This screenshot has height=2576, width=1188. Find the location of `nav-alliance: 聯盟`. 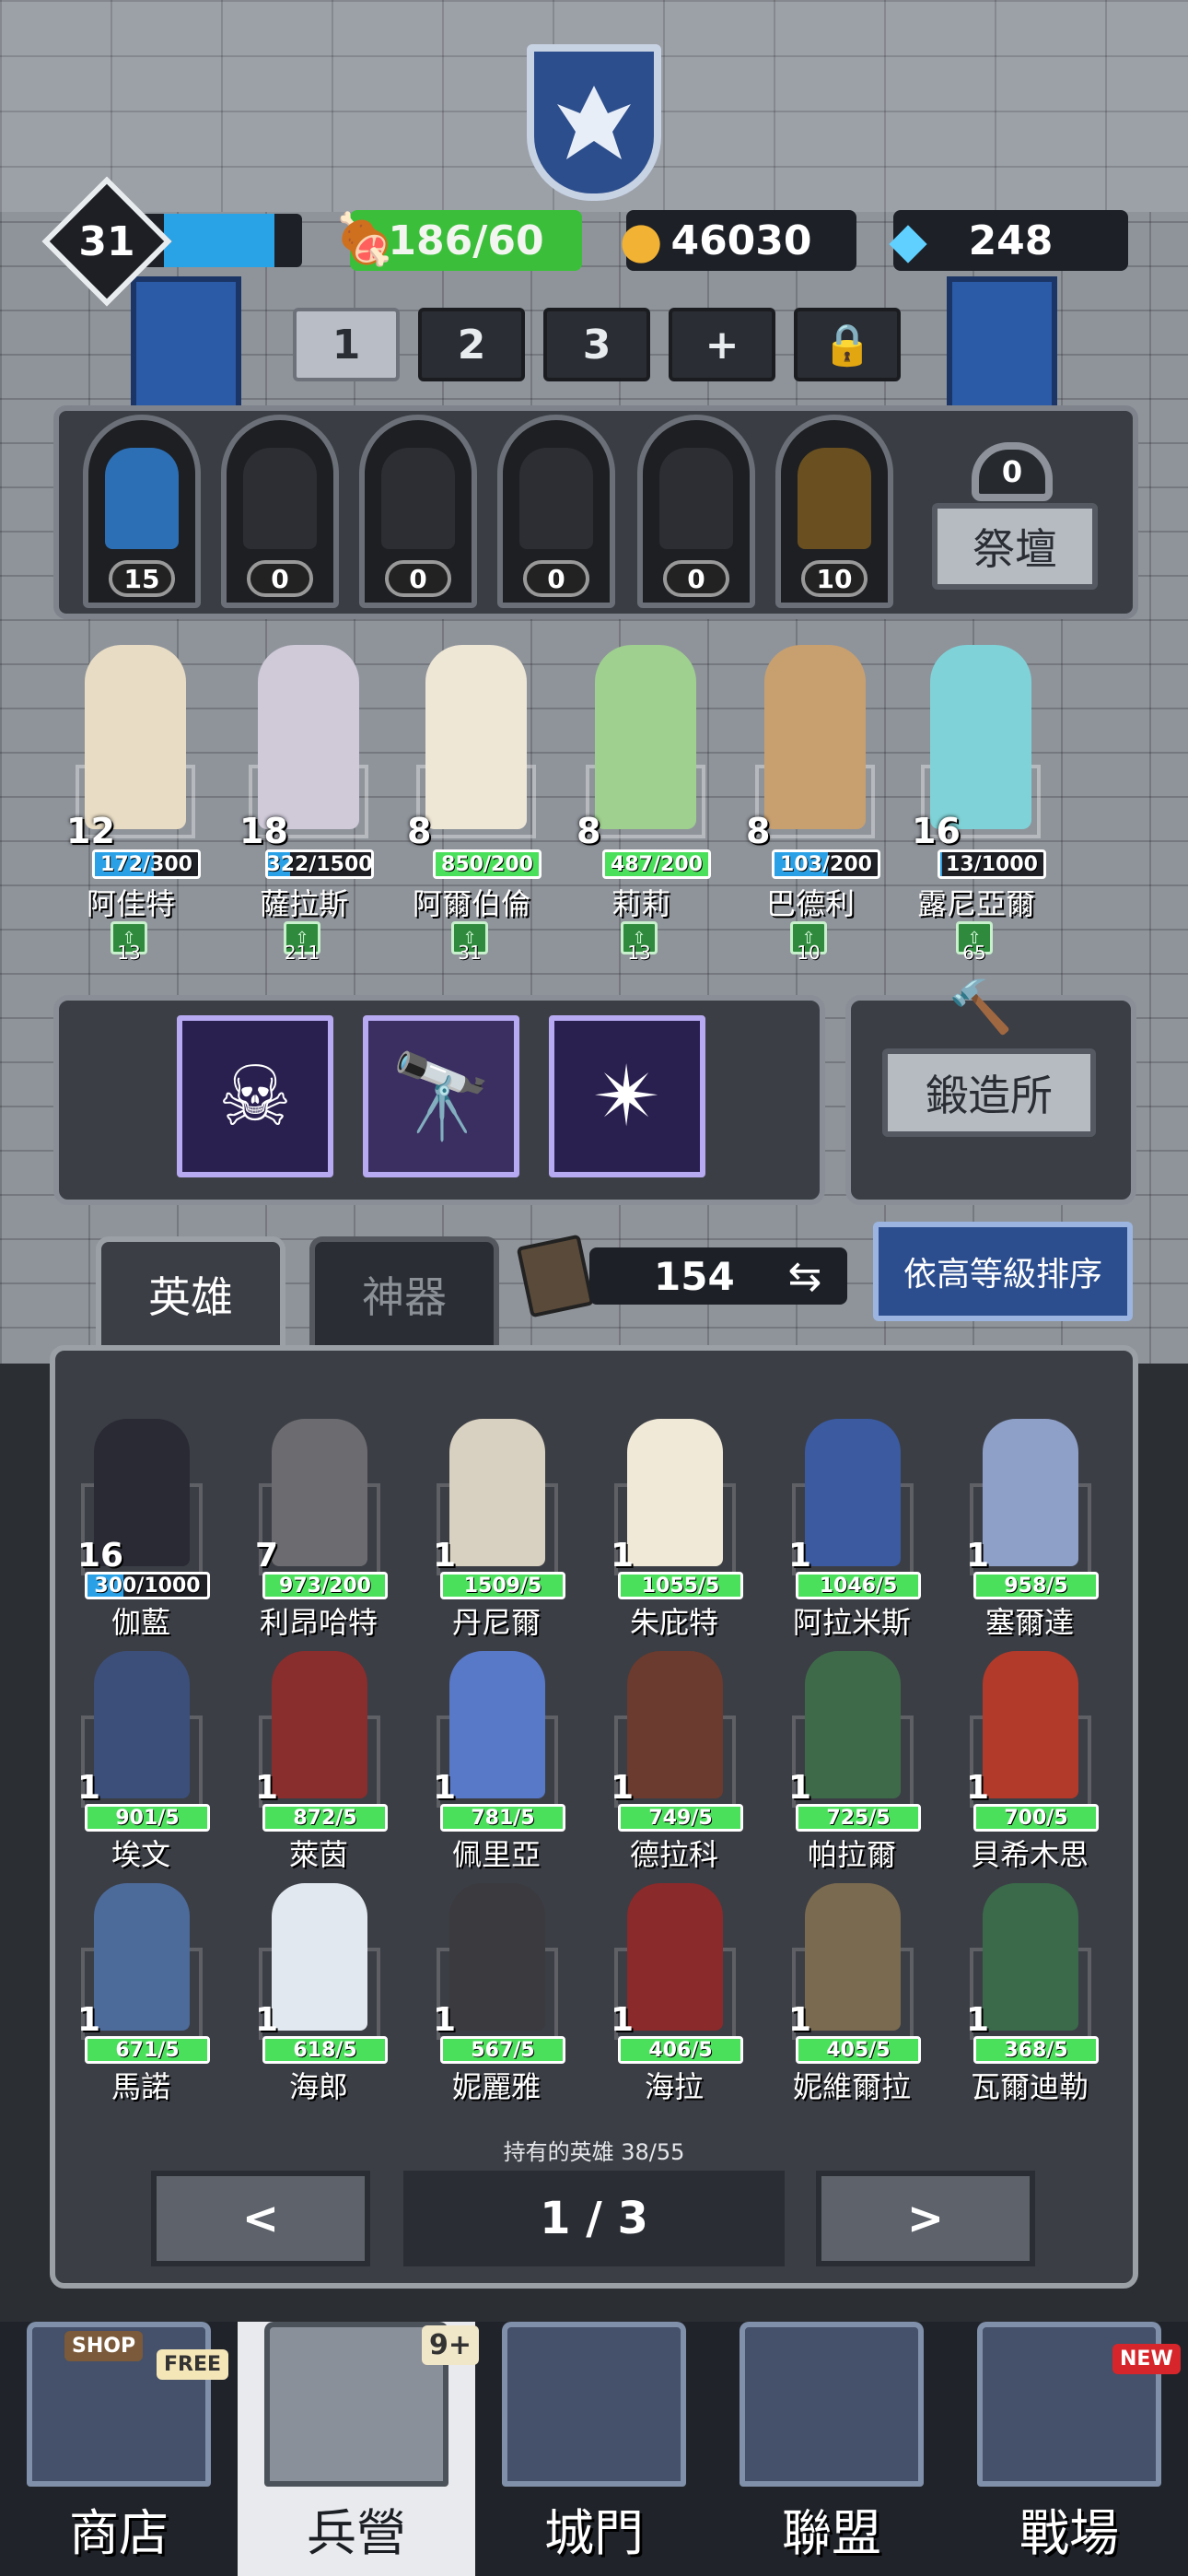

nav-alliance: 聯盟 is located at coordinates (831, 2449).